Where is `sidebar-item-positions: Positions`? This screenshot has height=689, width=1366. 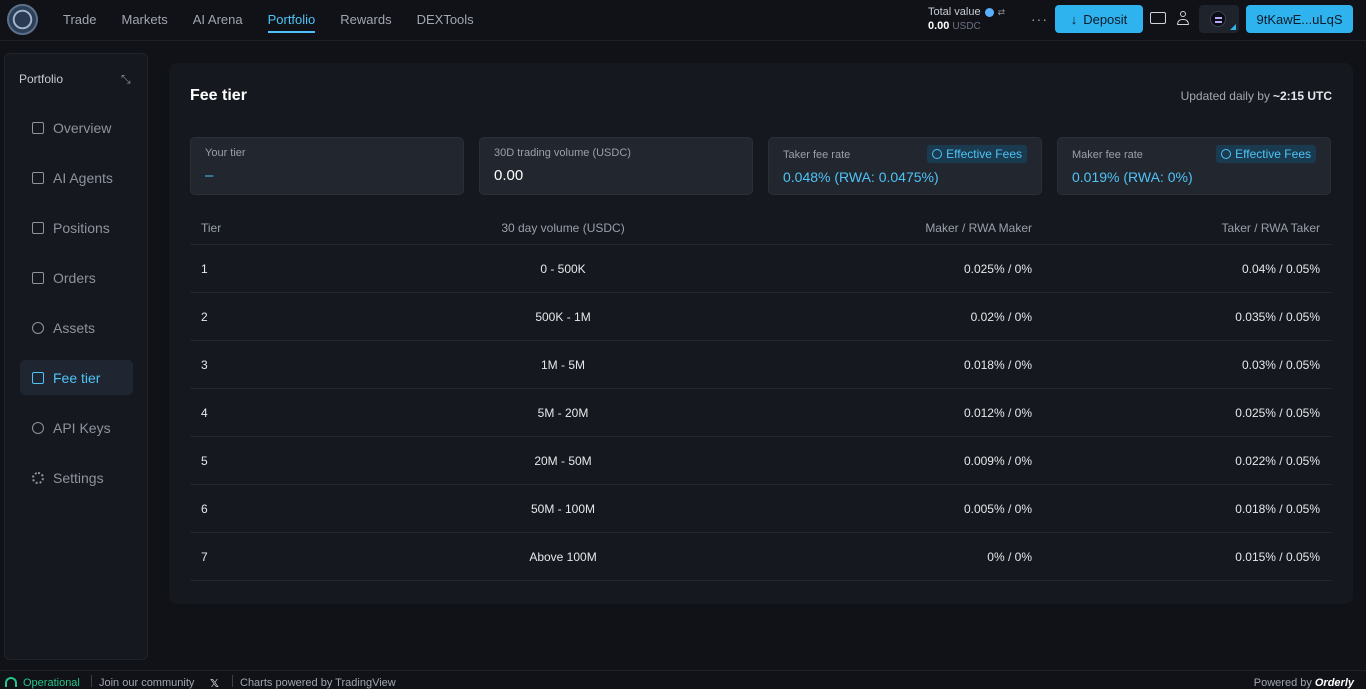
sidebar-item-positions: Positions is located at coordinates (76, 227).